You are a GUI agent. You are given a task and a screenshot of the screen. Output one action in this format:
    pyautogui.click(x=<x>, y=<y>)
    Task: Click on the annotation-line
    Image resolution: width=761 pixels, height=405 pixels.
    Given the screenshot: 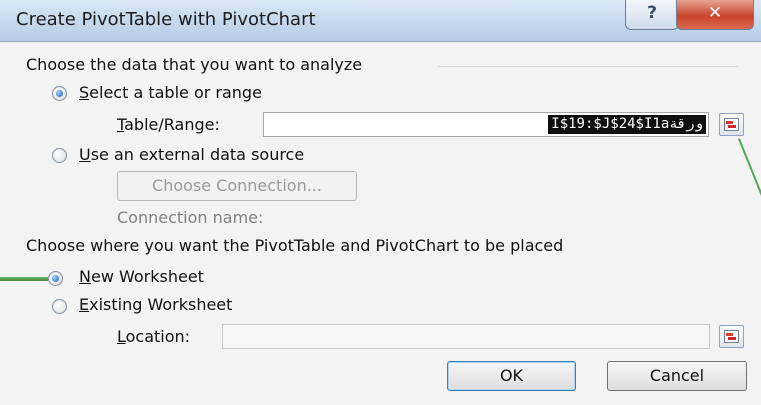 What is the action you would take?
    pyautogui.click(x=749, y=168)
    